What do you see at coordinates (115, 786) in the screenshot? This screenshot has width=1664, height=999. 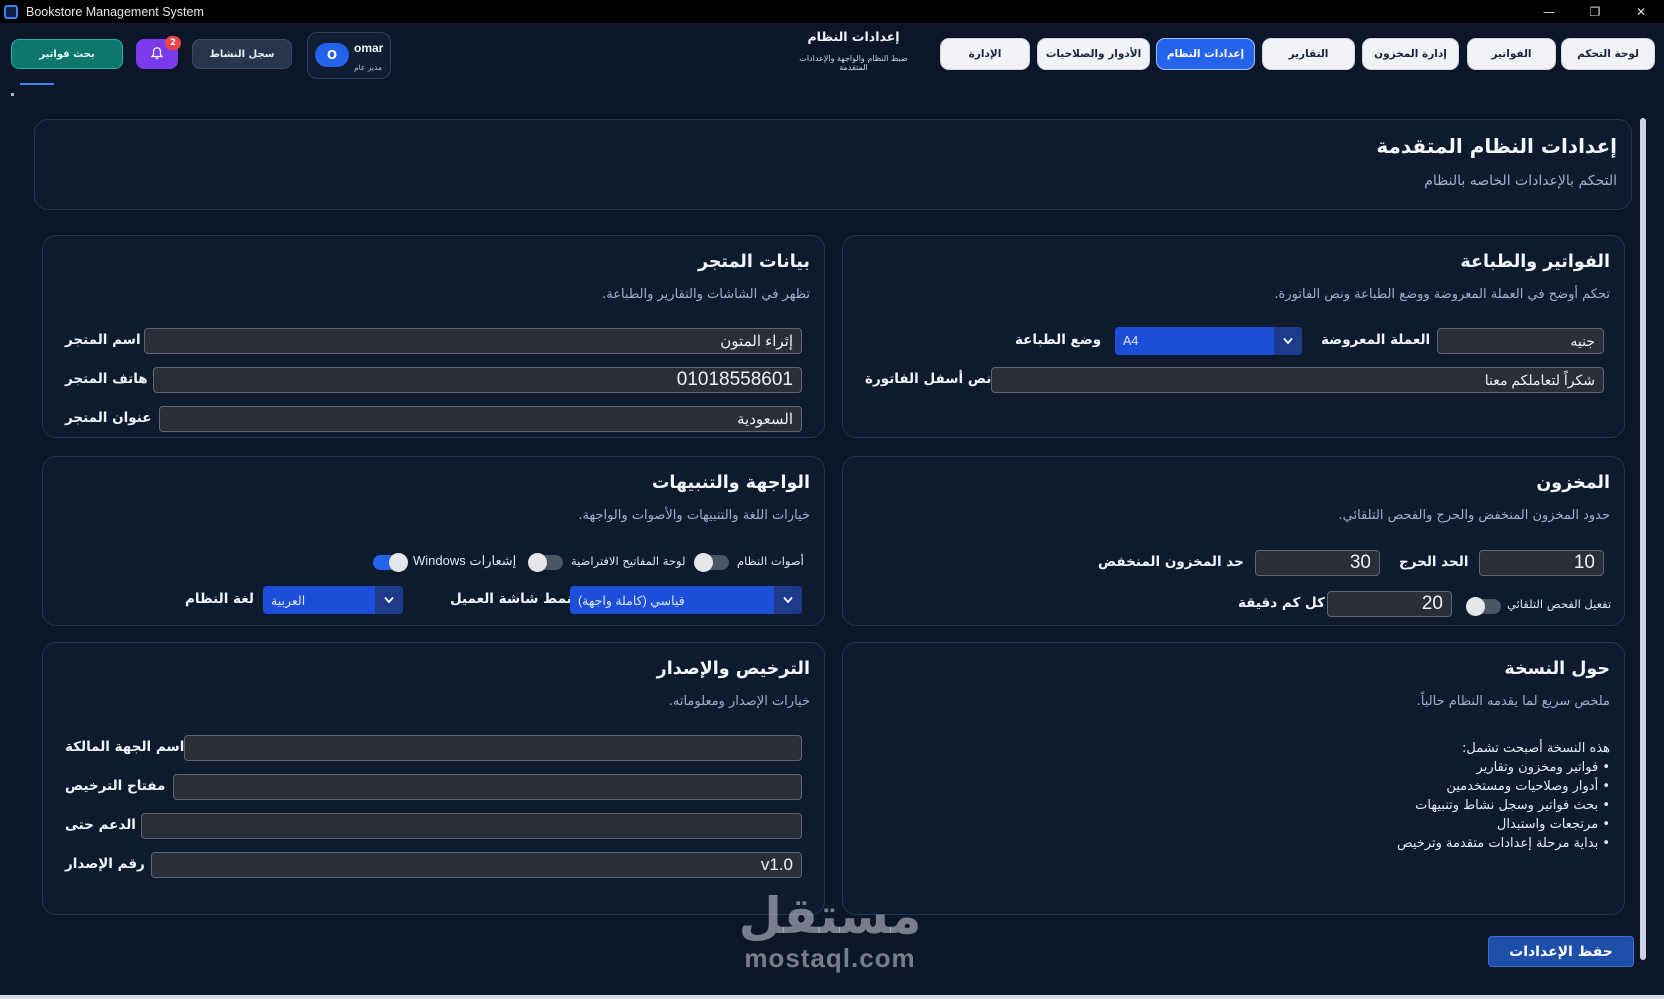 I see `license-key-label: مفتاح الترخيص` at bounding box center [115, 786].